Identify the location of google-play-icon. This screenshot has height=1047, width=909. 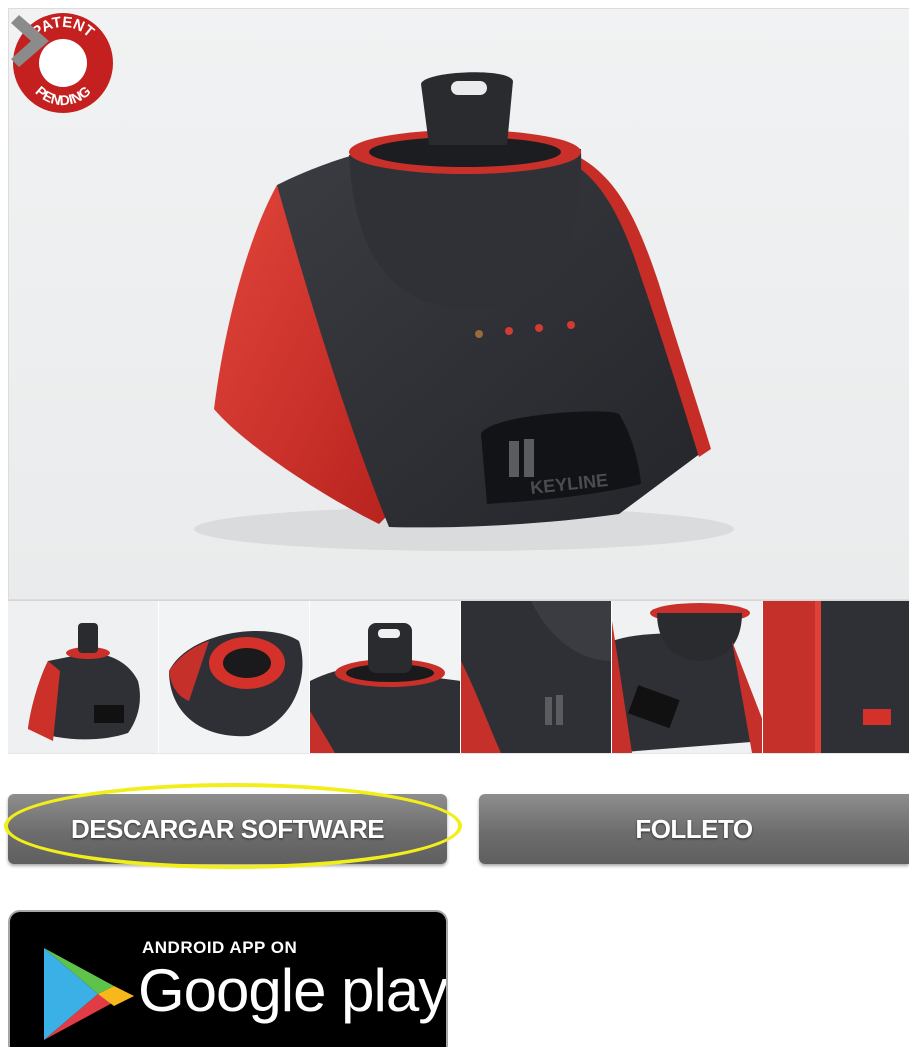
(89, 994).